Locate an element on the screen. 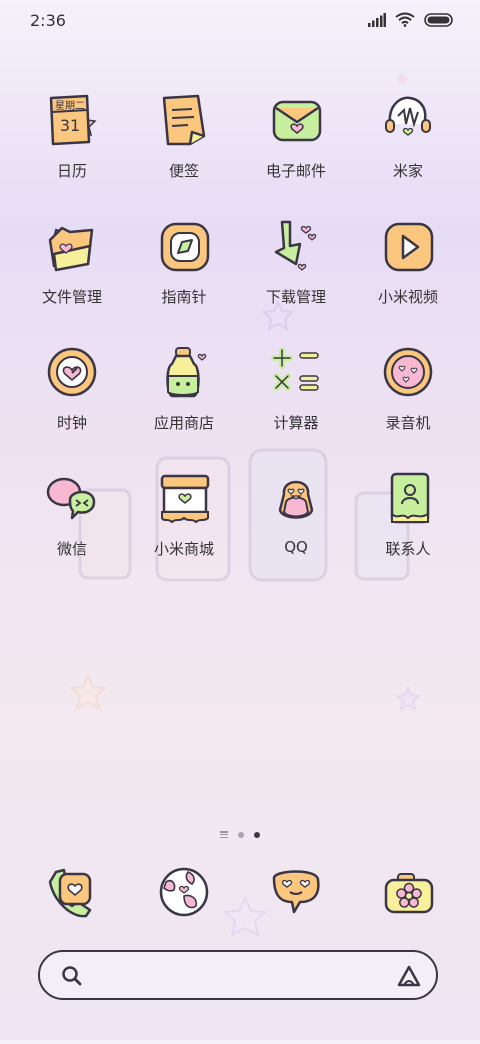  app-mihome: 米家 is located at coordinates (408, 151).